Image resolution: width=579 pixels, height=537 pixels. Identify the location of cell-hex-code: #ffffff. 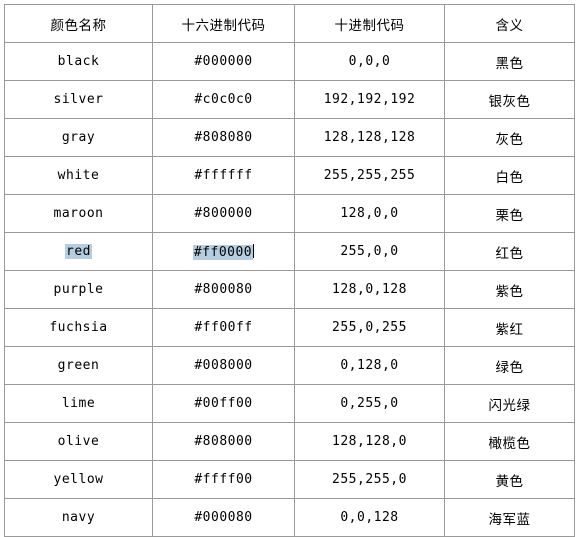
(223, 175).